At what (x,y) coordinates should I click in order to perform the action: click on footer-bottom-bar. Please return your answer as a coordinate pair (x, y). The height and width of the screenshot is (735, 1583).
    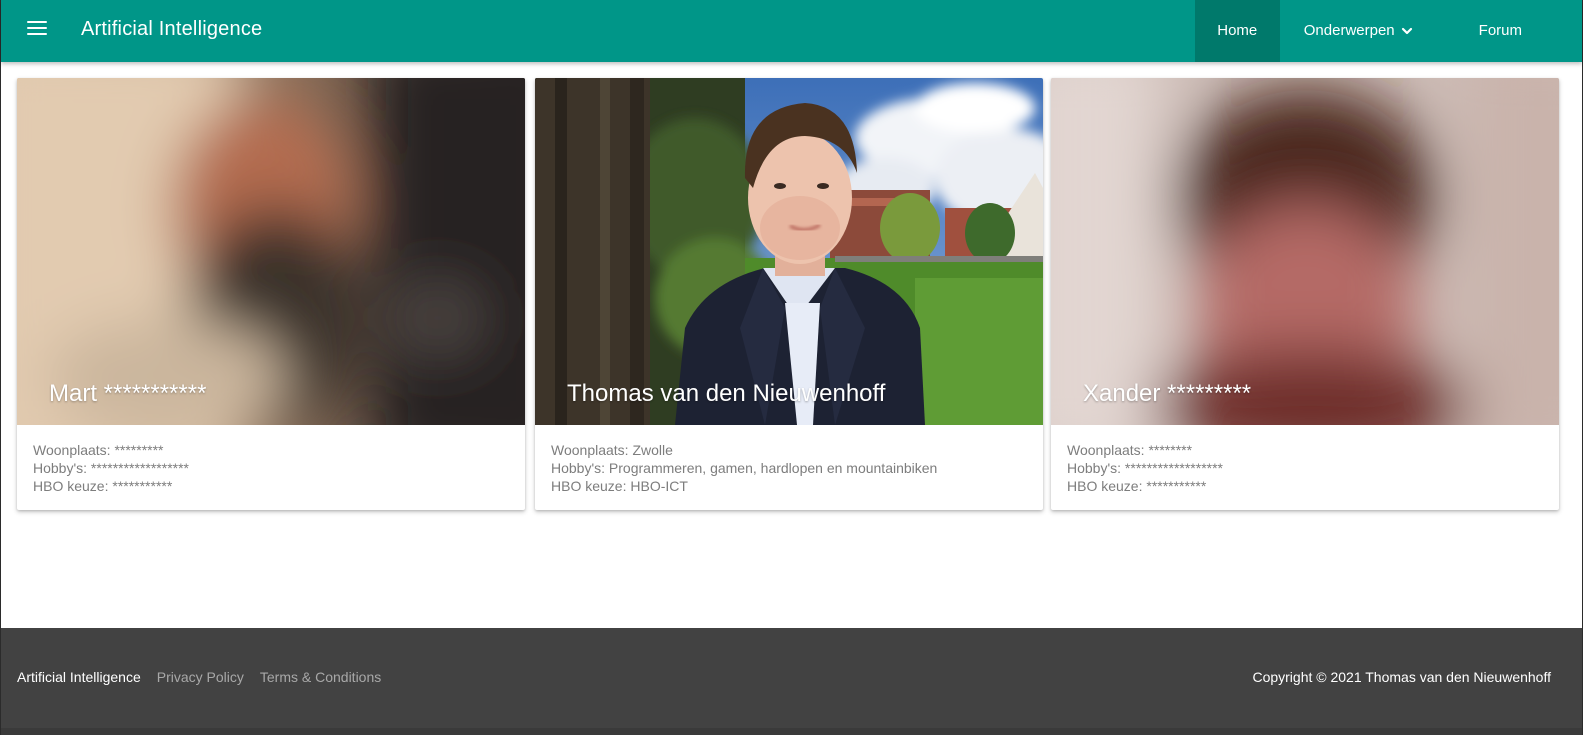
    Looking at the image, I should click on (791, 731).